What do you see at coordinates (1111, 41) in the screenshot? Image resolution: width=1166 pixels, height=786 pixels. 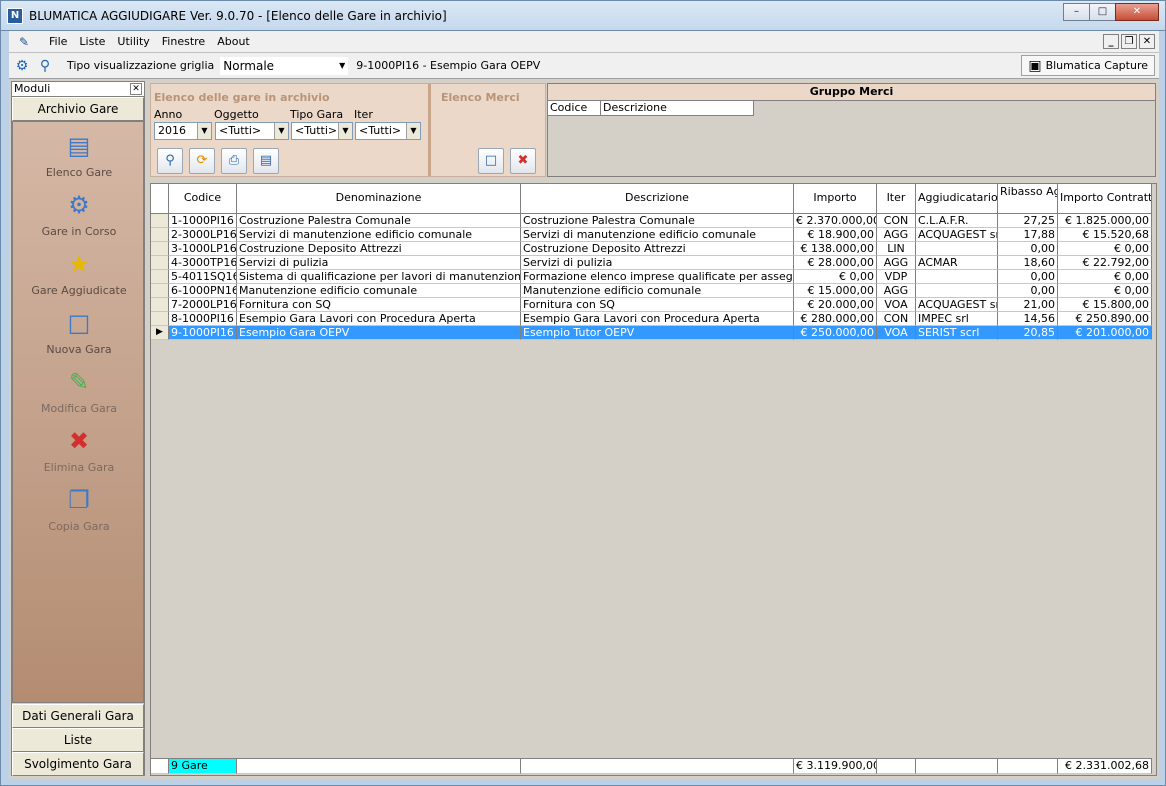 I see `mdi-minimize-button: _` at bounding box center [1111, 41].